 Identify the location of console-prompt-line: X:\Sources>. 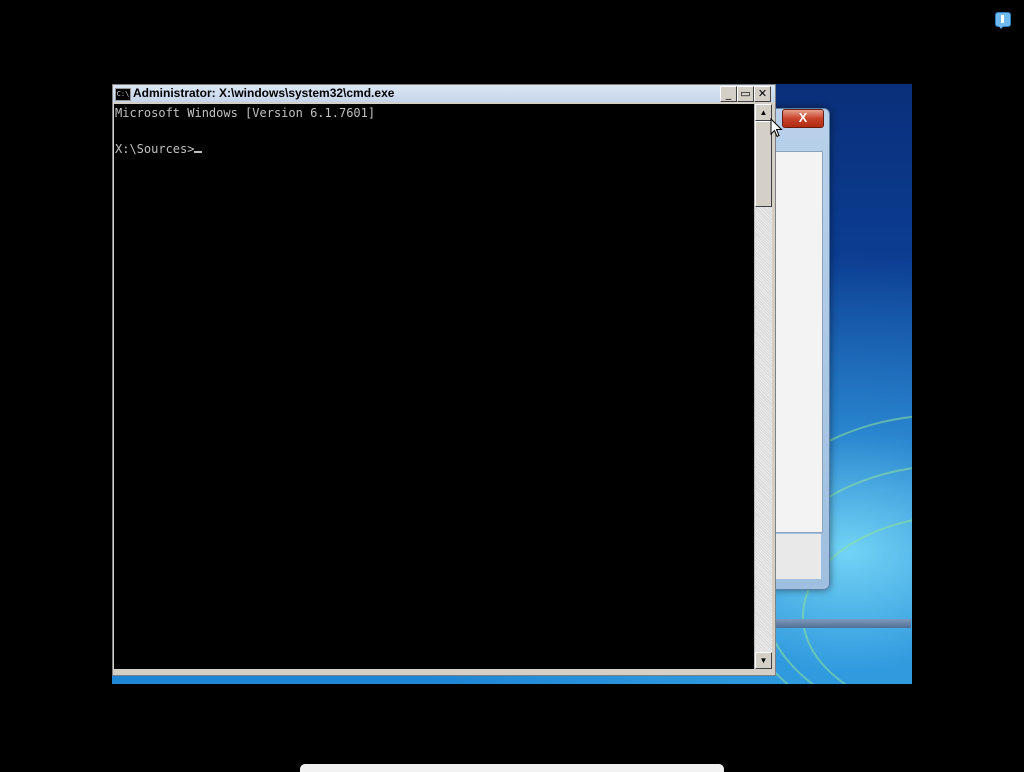
(159, 149).